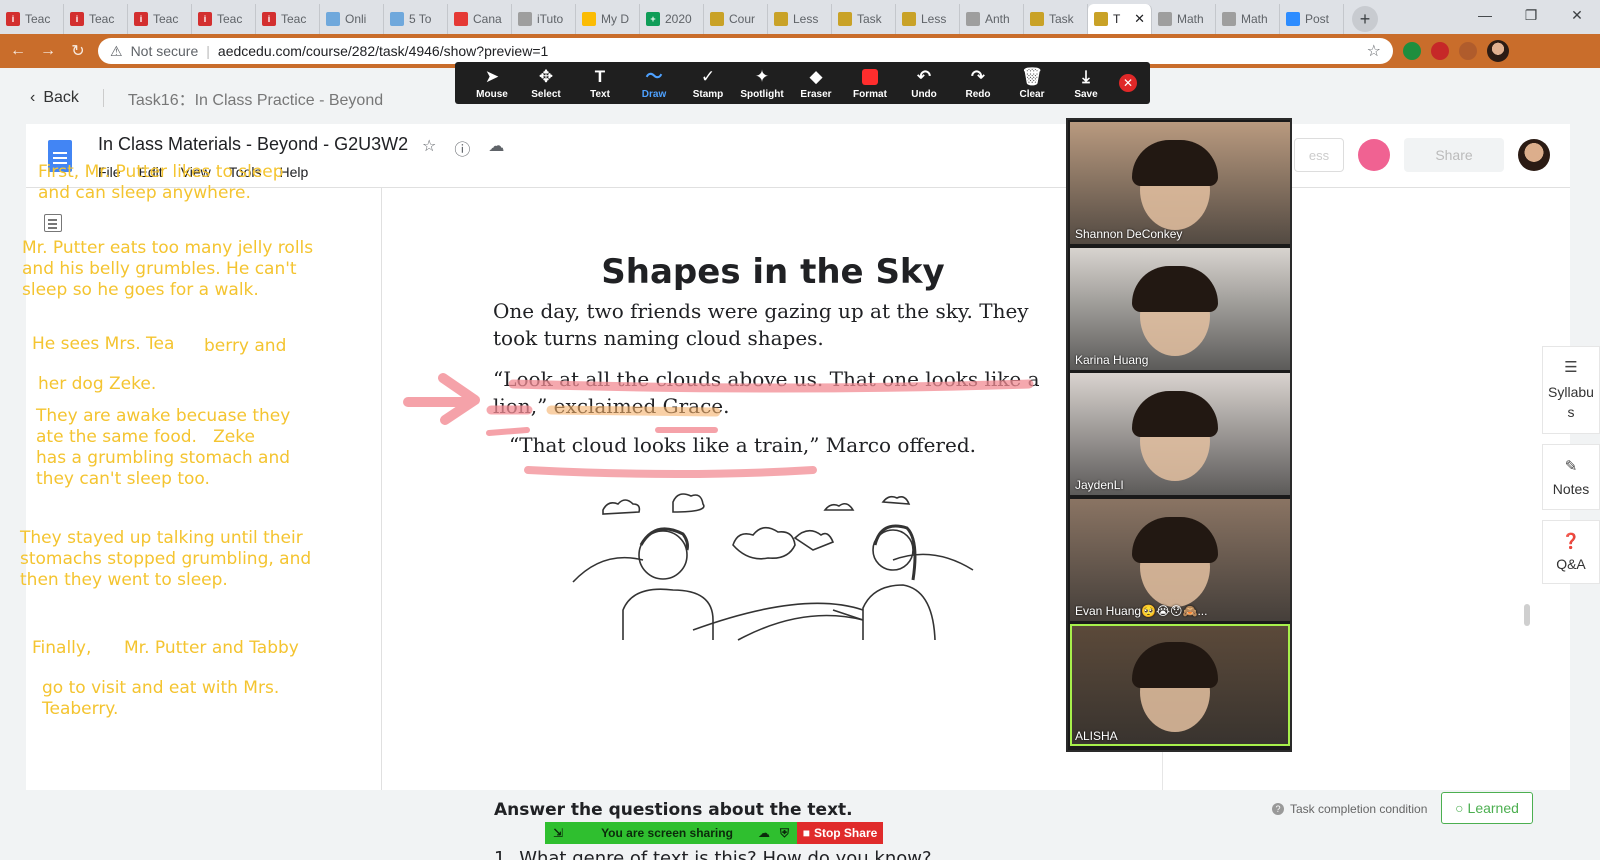 The height and width of the screenshot is (860, 1600). I want to click on undo-icon: ↶, so click(924, 76).